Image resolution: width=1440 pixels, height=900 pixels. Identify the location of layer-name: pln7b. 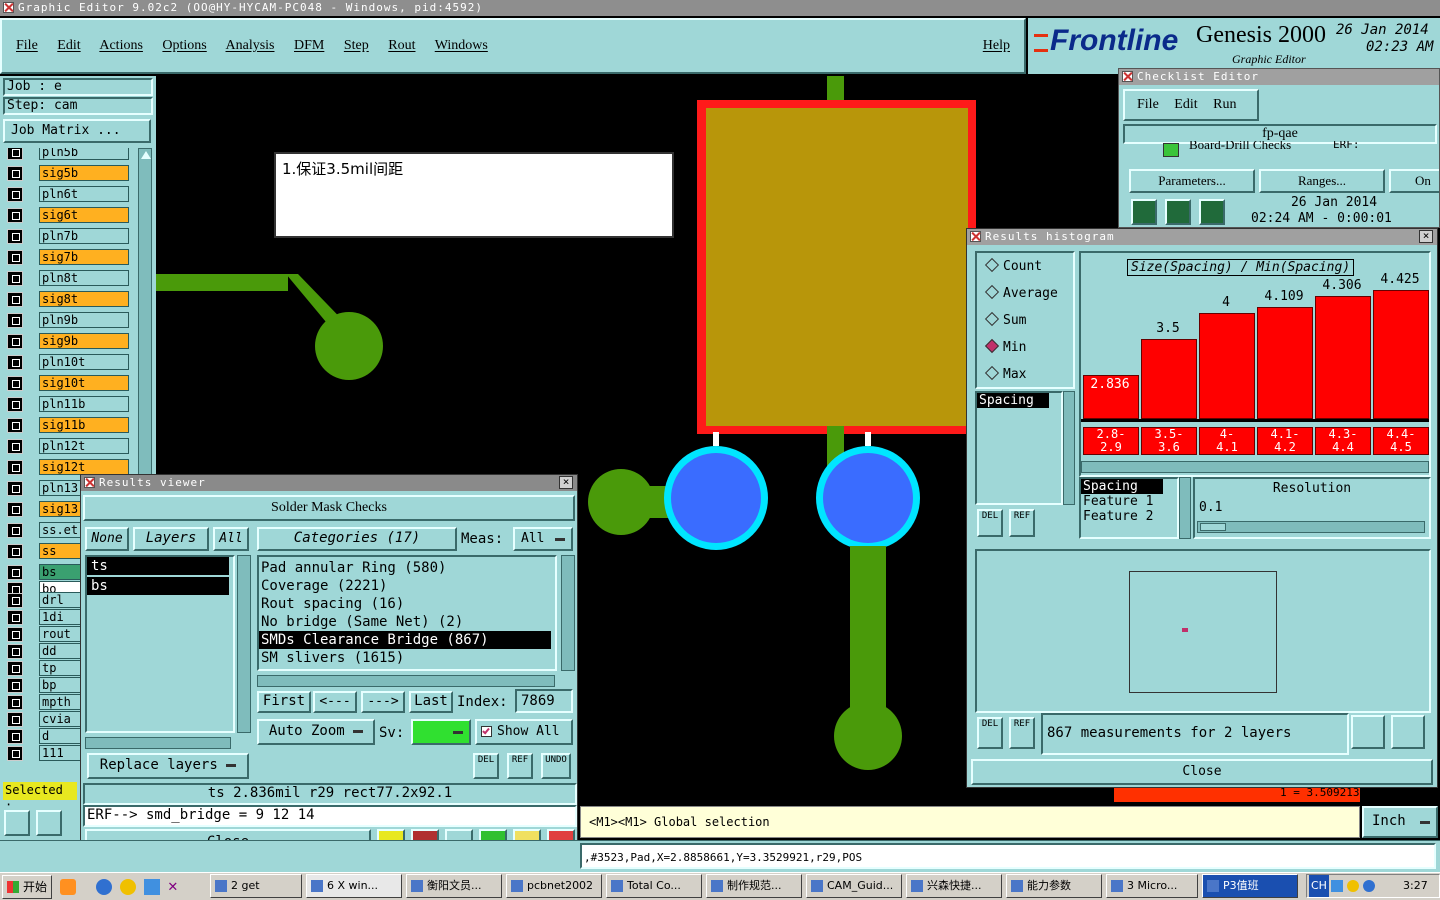
(84, 236).